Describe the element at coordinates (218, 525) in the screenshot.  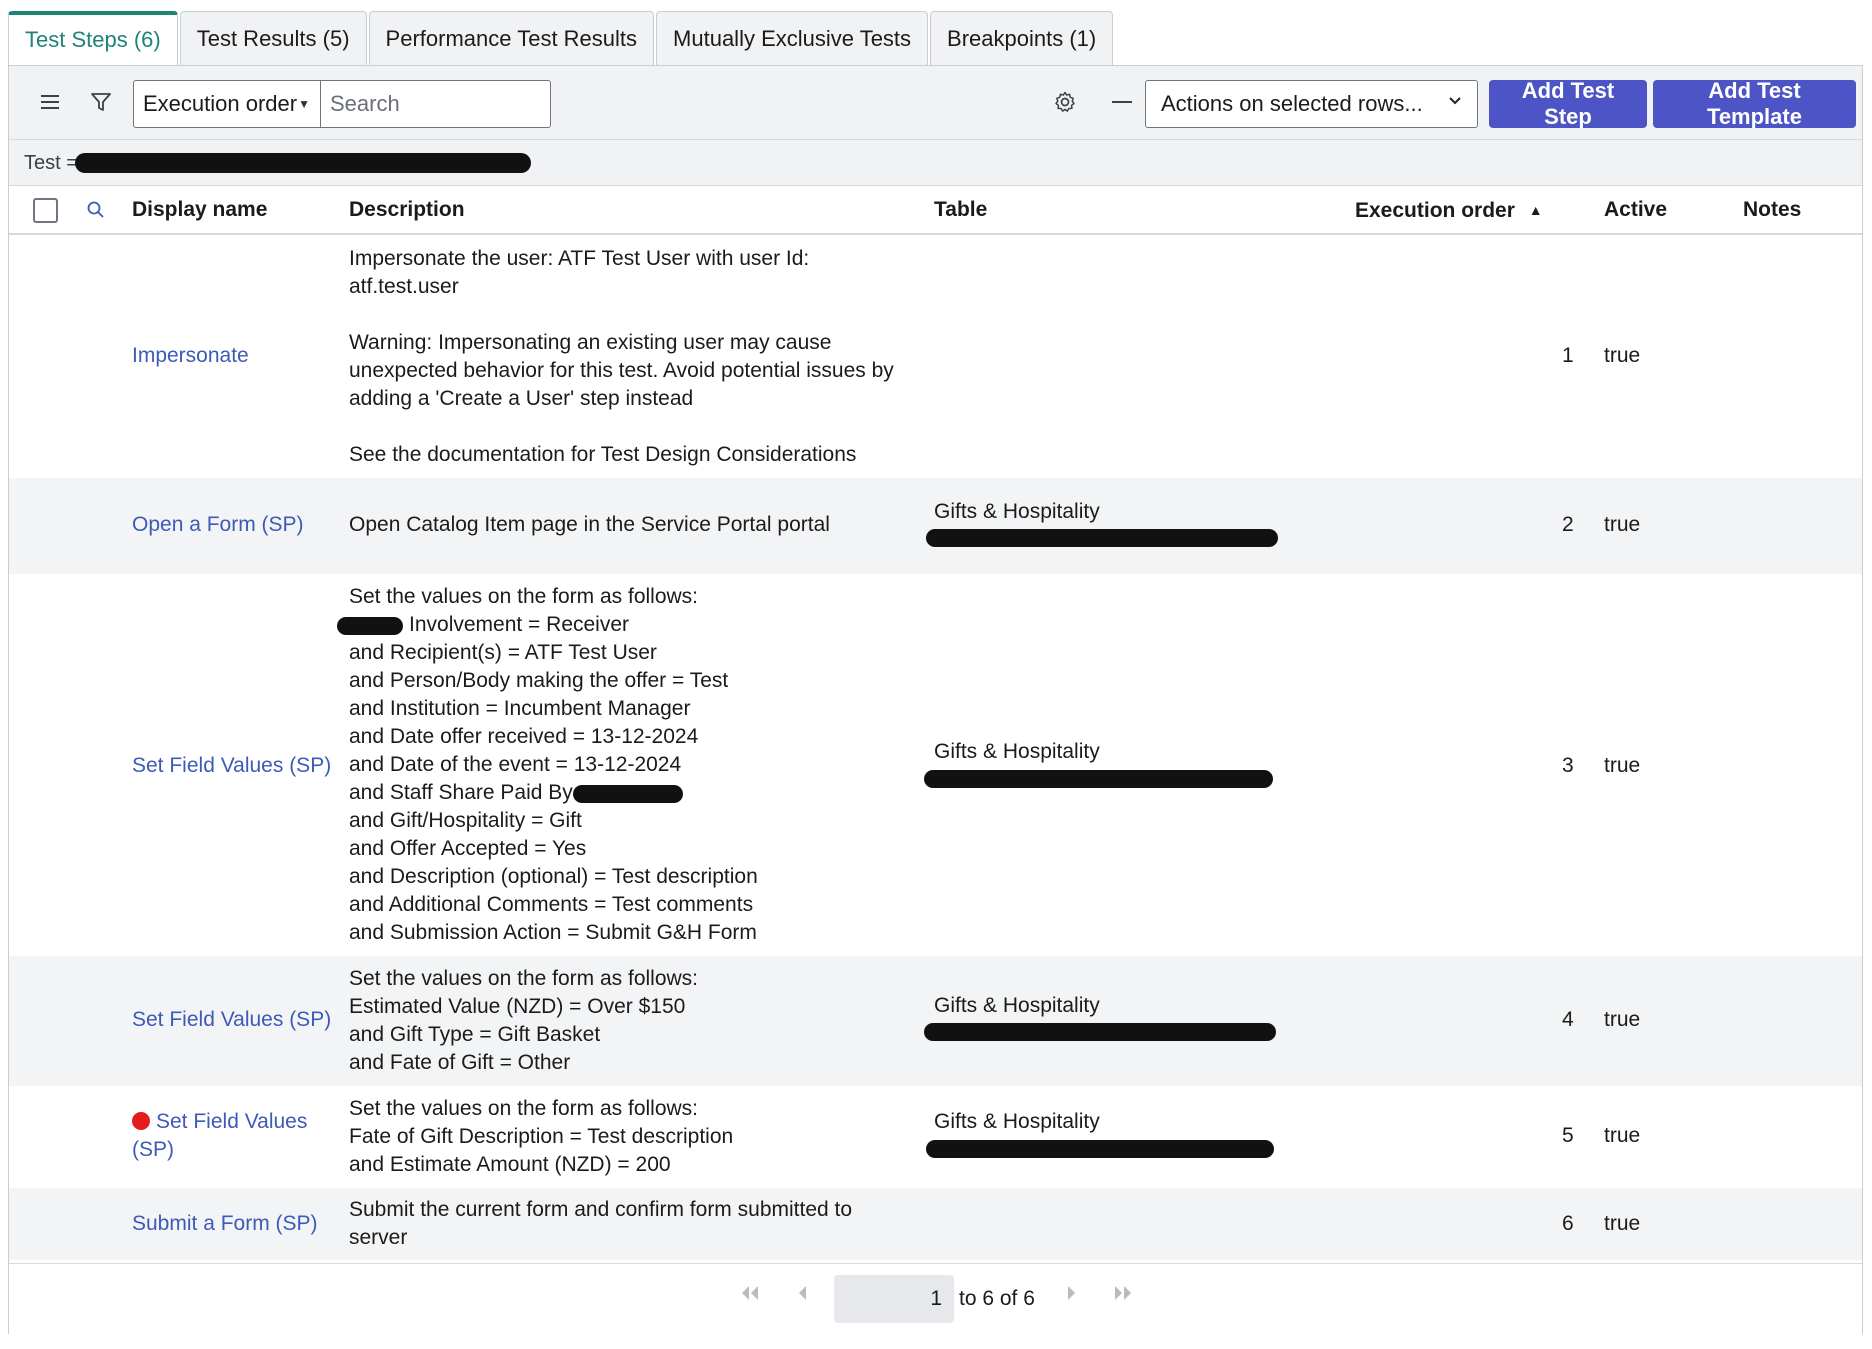
I see `display-name-link: Open a Form (SP)` at that location.